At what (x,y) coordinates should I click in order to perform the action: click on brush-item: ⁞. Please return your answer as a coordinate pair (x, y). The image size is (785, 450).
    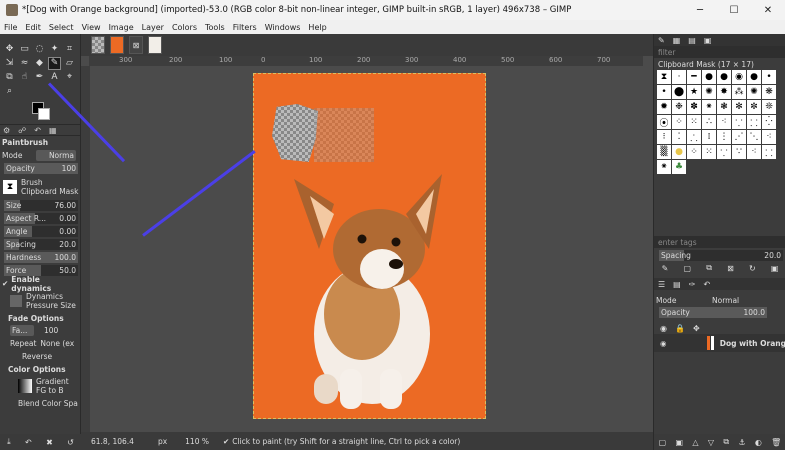
    Looking at the image, I should click on (709, 137).